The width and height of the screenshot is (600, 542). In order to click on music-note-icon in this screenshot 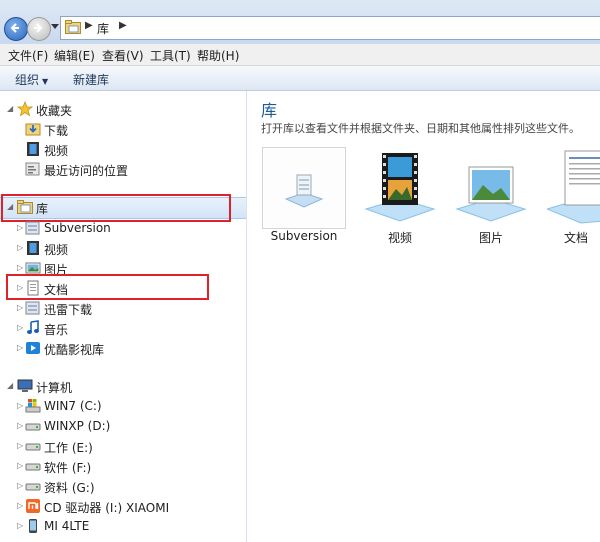, I will do `click(33, 327)`.